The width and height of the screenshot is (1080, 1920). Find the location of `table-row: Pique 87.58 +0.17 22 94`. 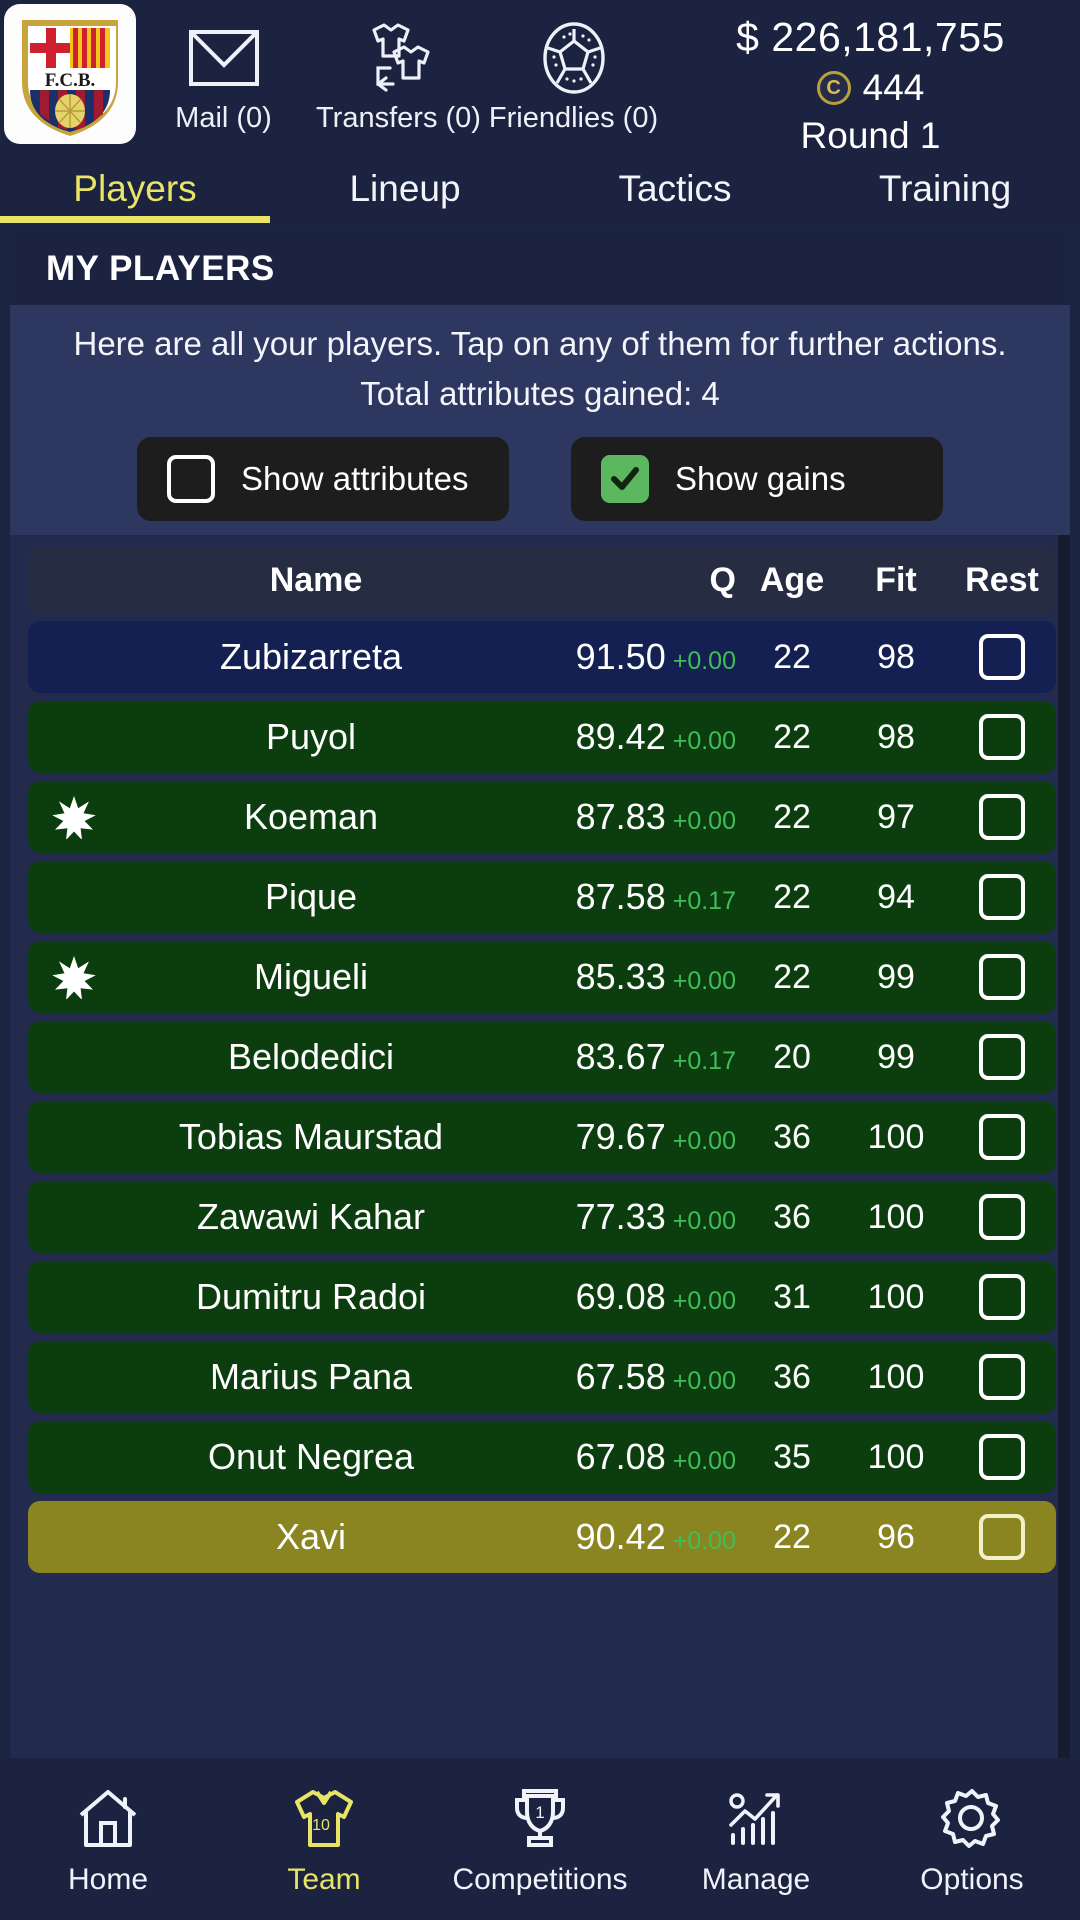

table-row: Pique 87.58 +0.17 22 94 is located at coordinates (542, 897).